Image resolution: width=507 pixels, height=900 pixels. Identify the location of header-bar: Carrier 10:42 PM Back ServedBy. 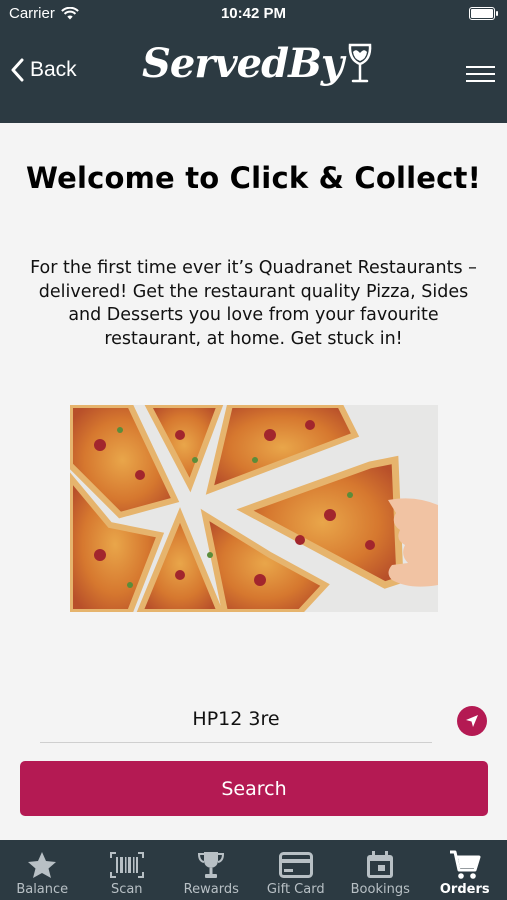
(253, 61).